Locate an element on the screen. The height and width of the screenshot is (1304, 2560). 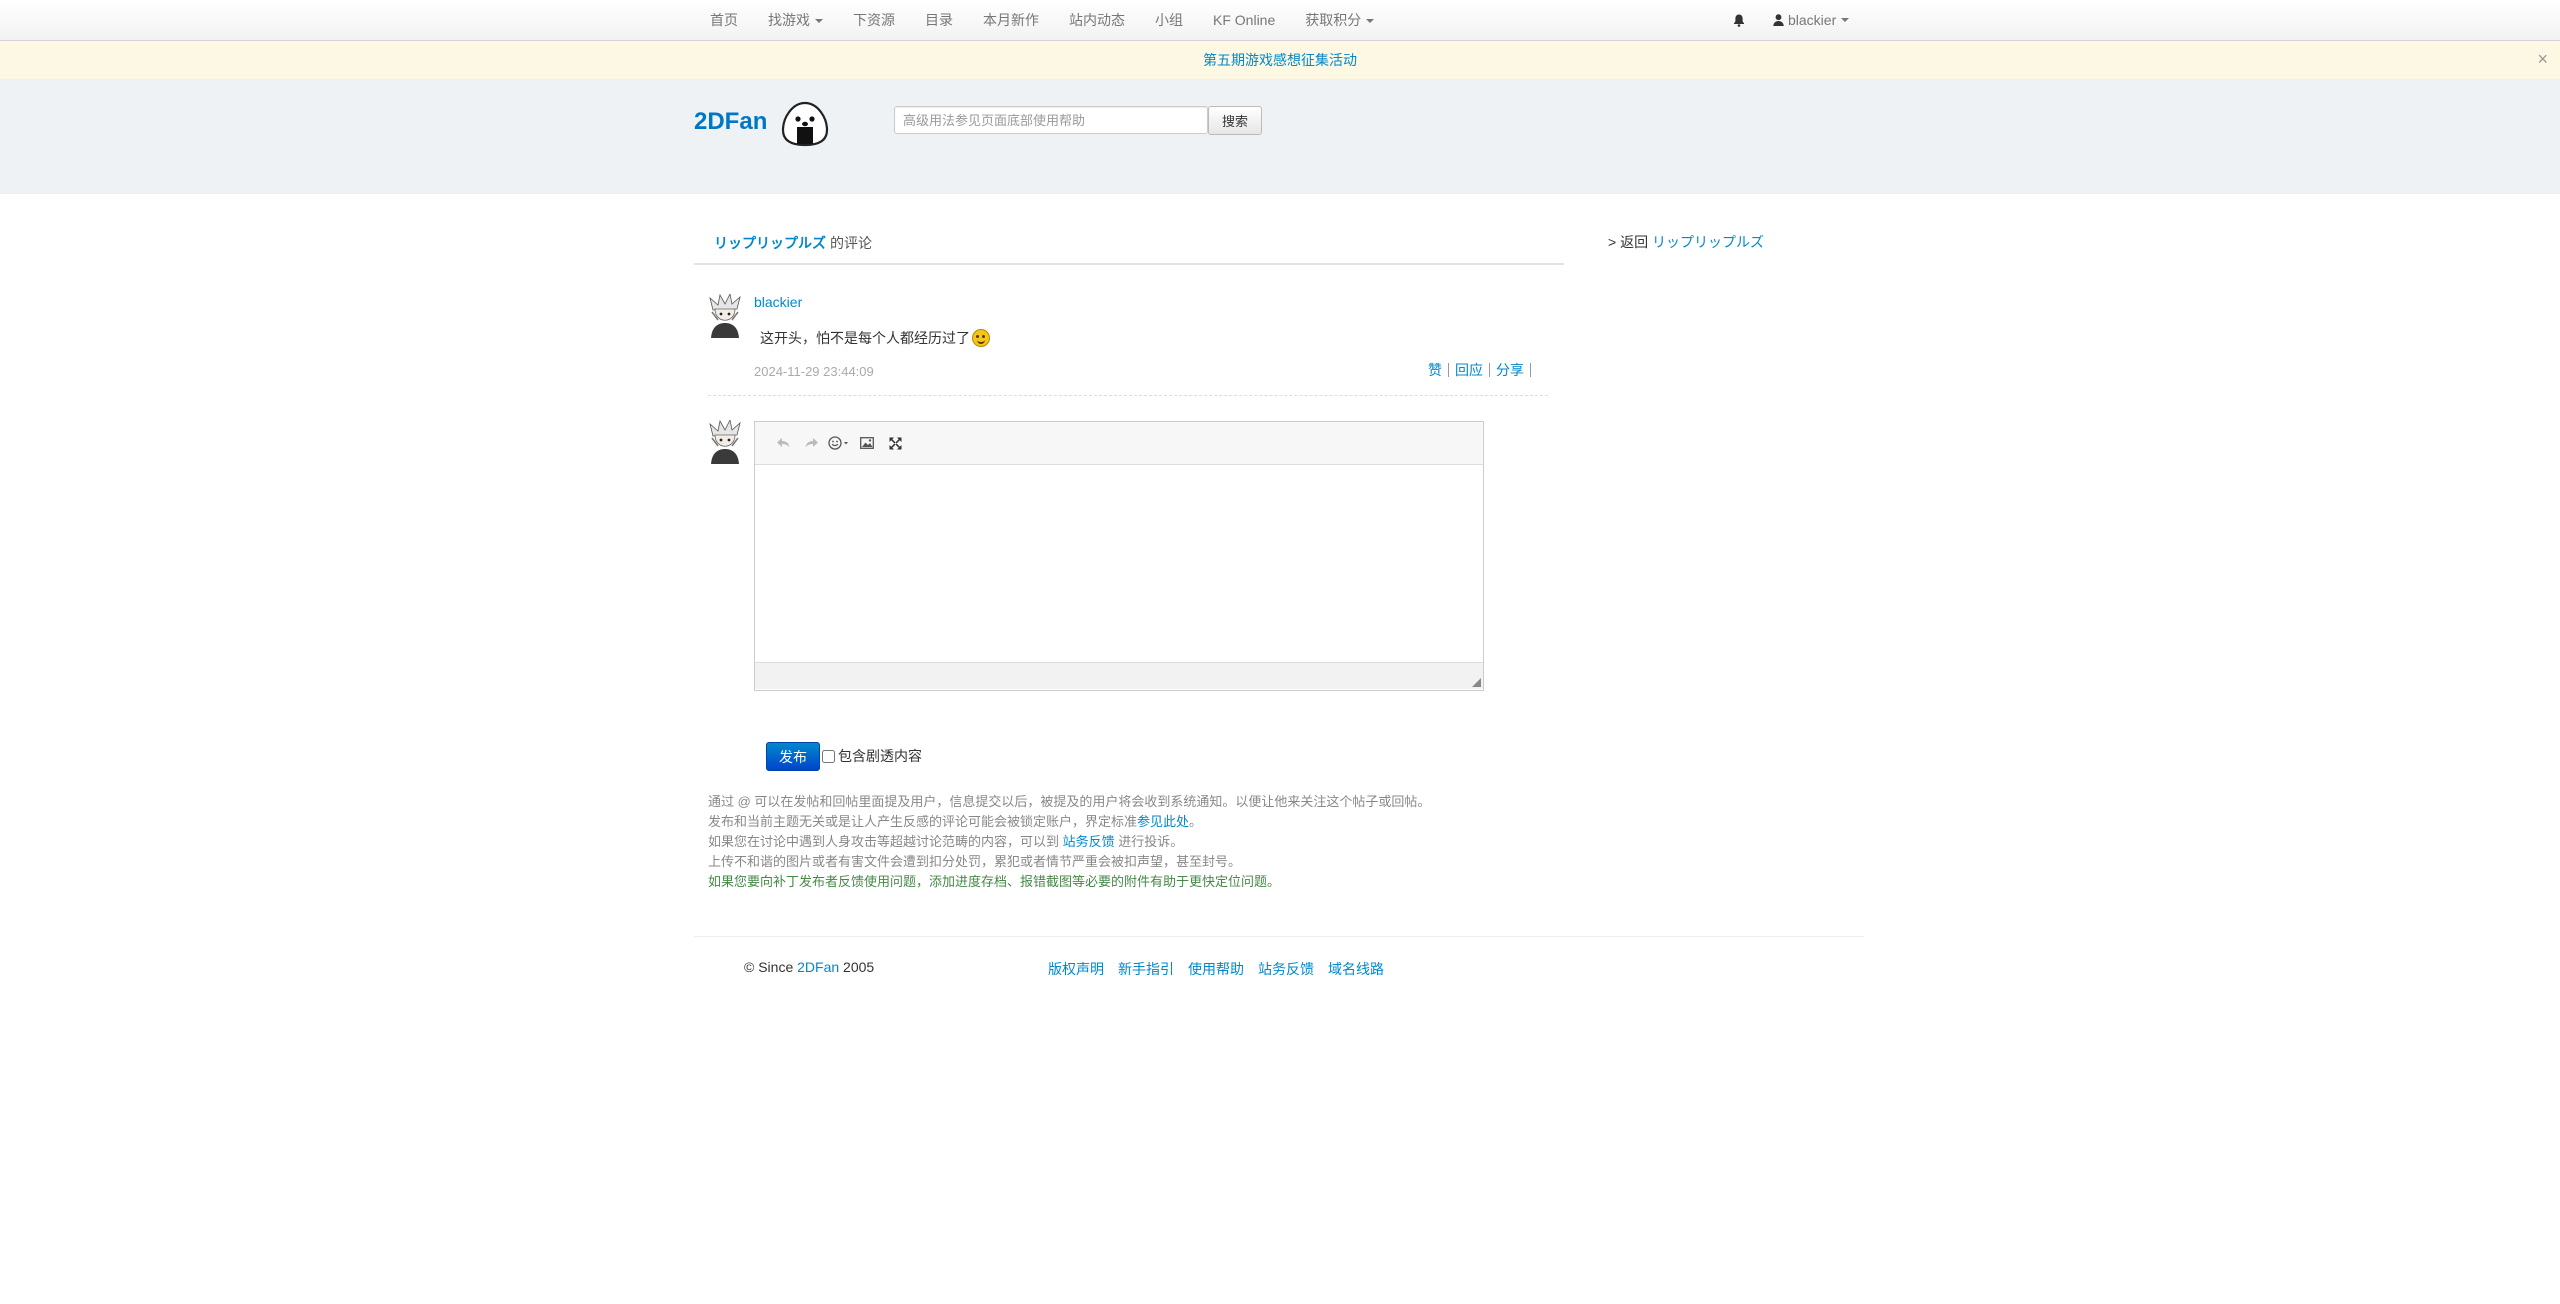
nav-new-this-month: 本月新作 is located at coordinates (1011, 20).